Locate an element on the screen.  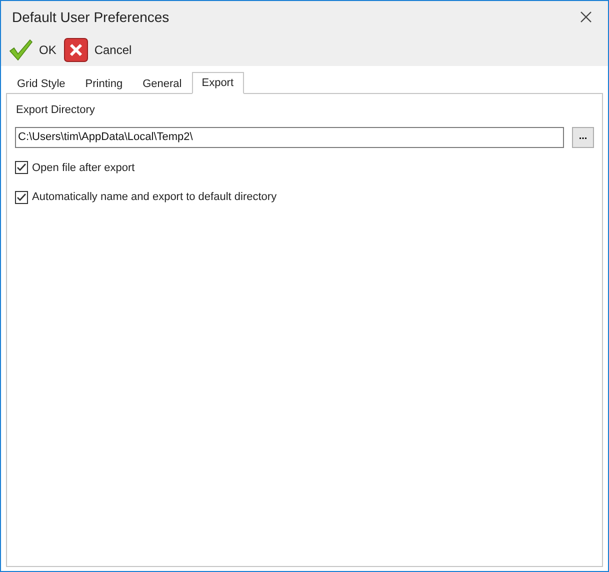
checkbox-label: Open file after export is located at coordinates (83, 168).